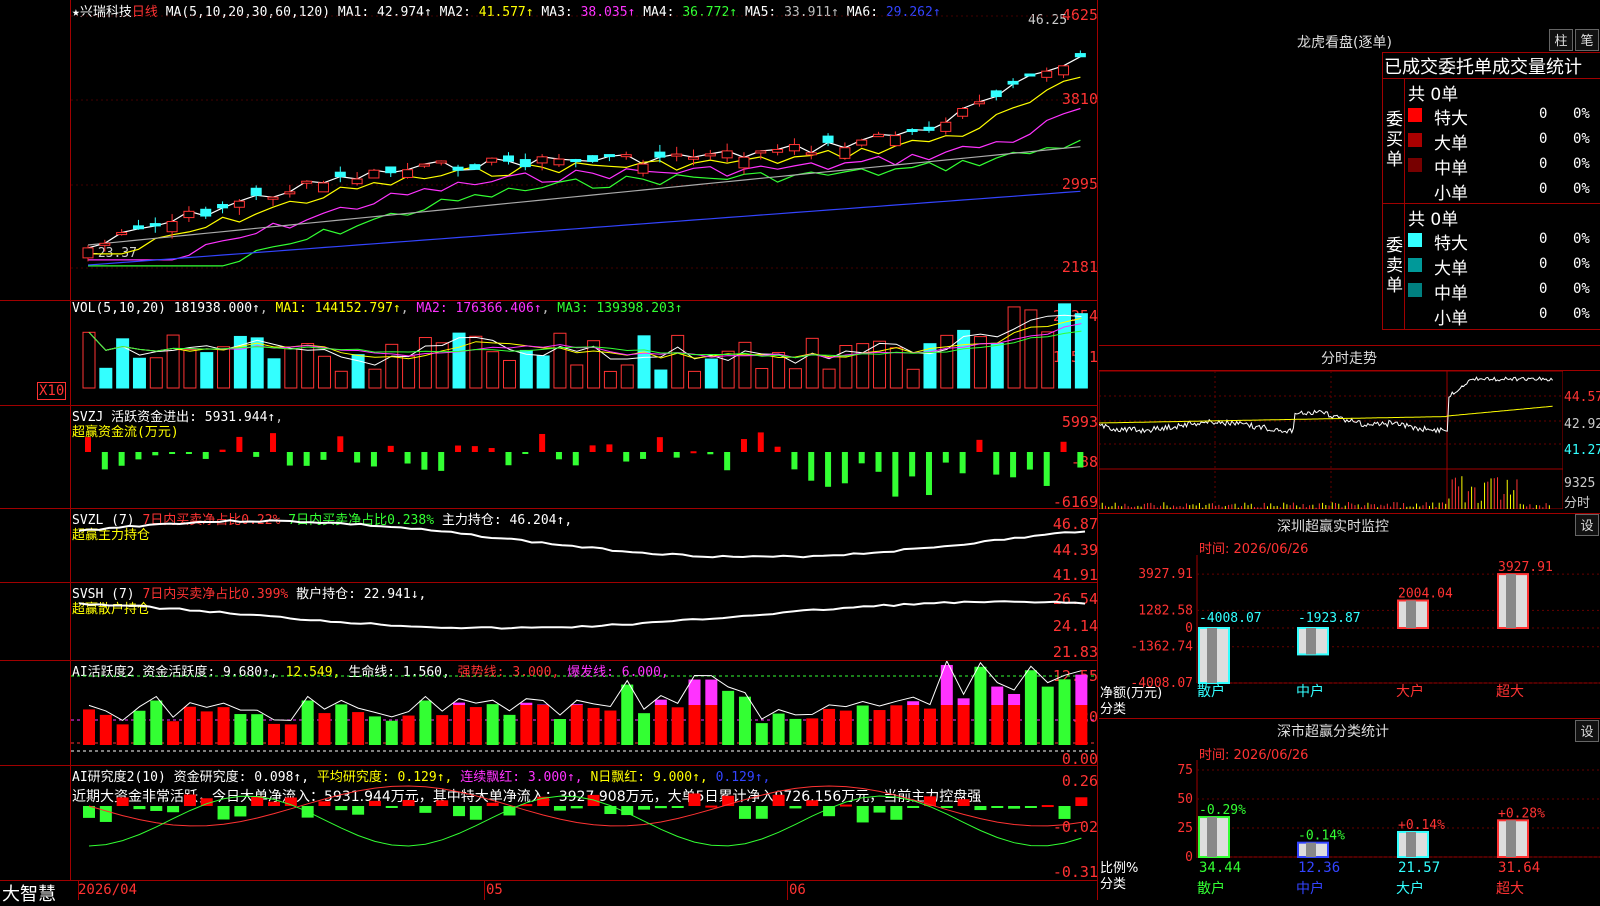 The width and height of the screenshot is (1600, 906). Describe the element at coordinates (494, 890) in the screenshot. I see `xaxis-date2: 05` at that location.